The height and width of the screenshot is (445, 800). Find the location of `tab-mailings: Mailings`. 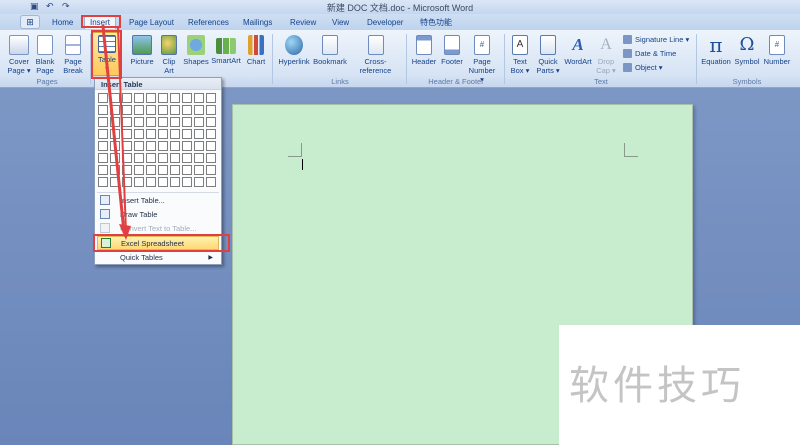

tab-mailings: Mailings is located at coordinates (257, 23).